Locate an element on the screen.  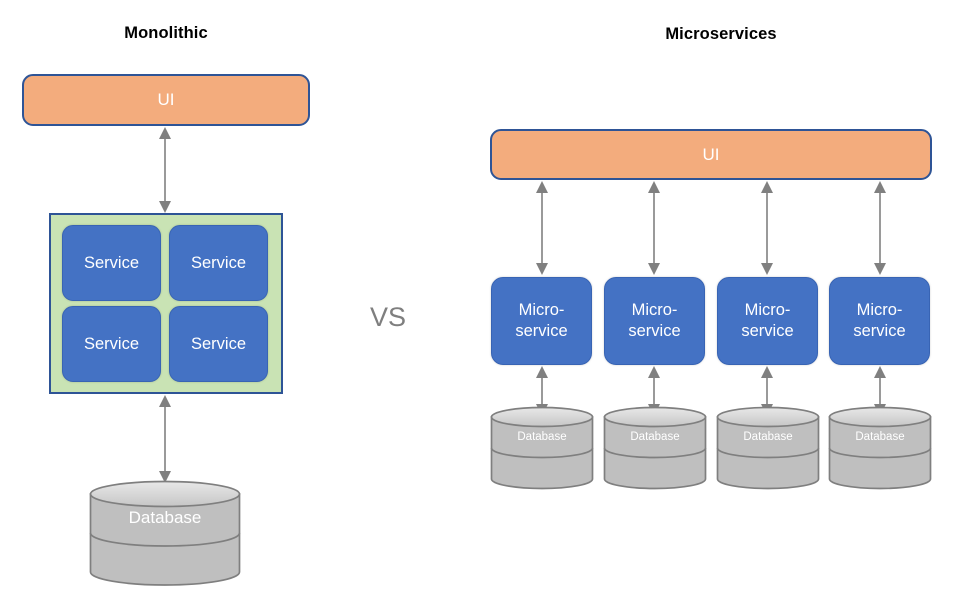
monolithic-service-4: Service is located at coordinates (218, 344).